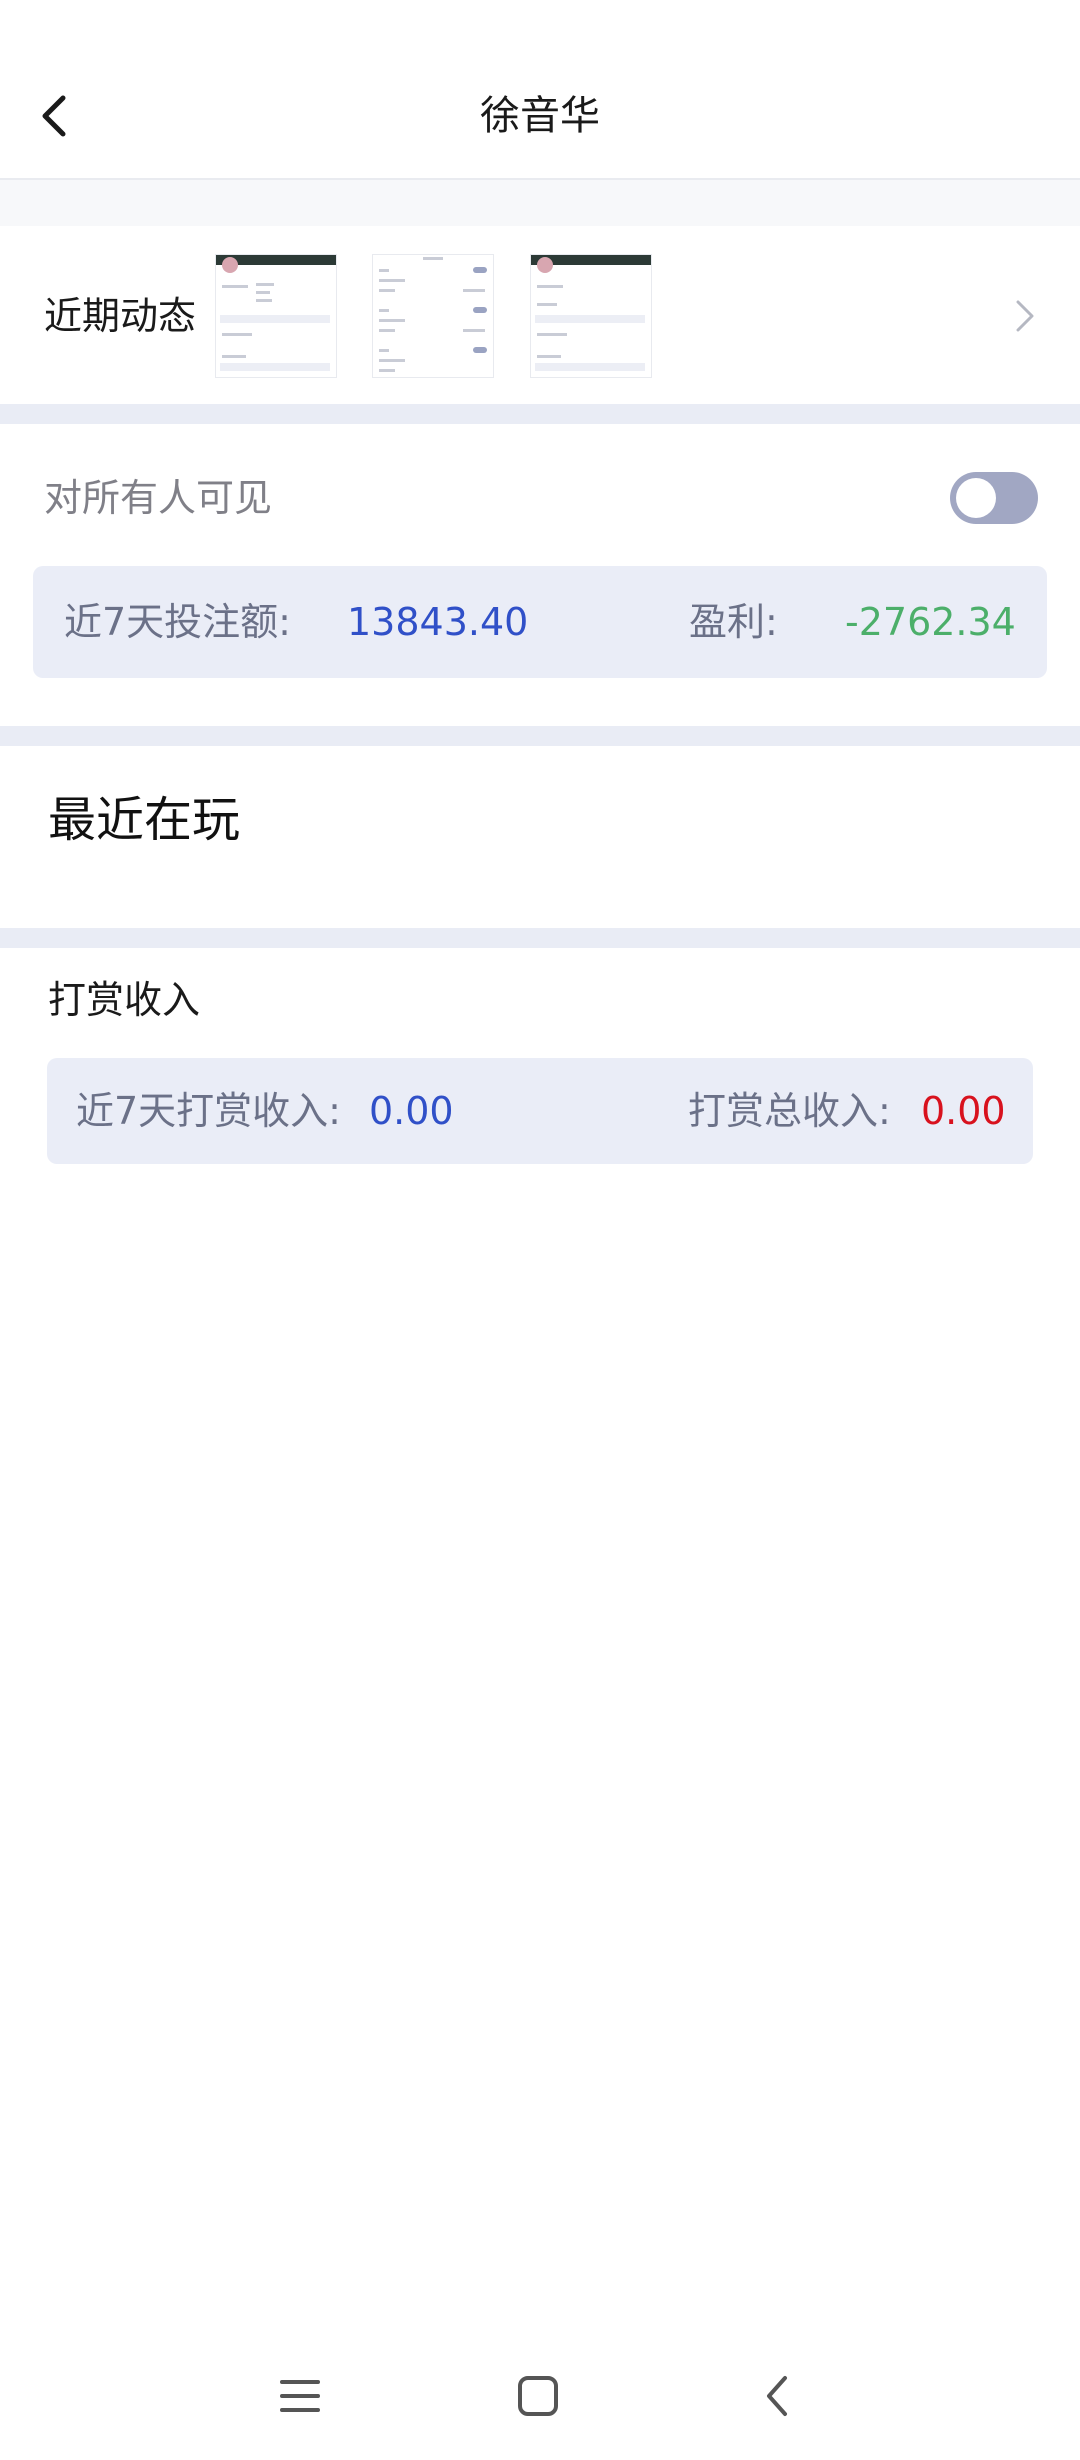  Describe the element at coordinates (1025, 316) in the screenshot. I see `chevron-right-icon` at that location.